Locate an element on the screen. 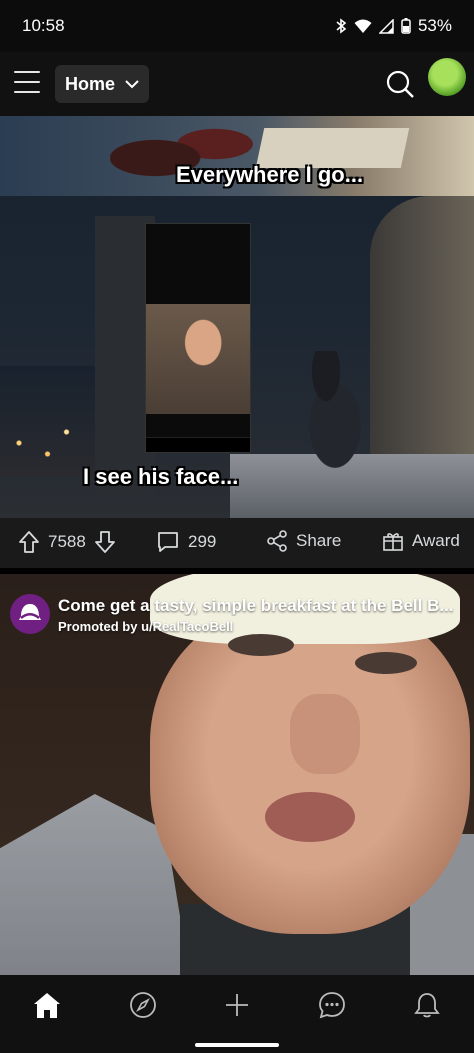 This screenshot has height=1053, width=474. status-bar: 10:58 53% is located at coordinates (237, 26).